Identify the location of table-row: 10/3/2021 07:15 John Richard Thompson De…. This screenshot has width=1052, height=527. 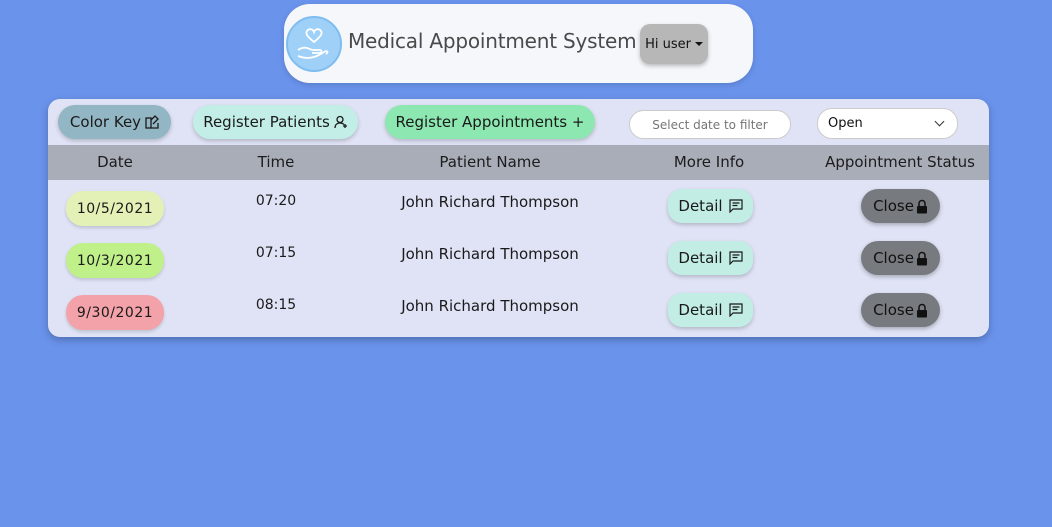
(518, 261).